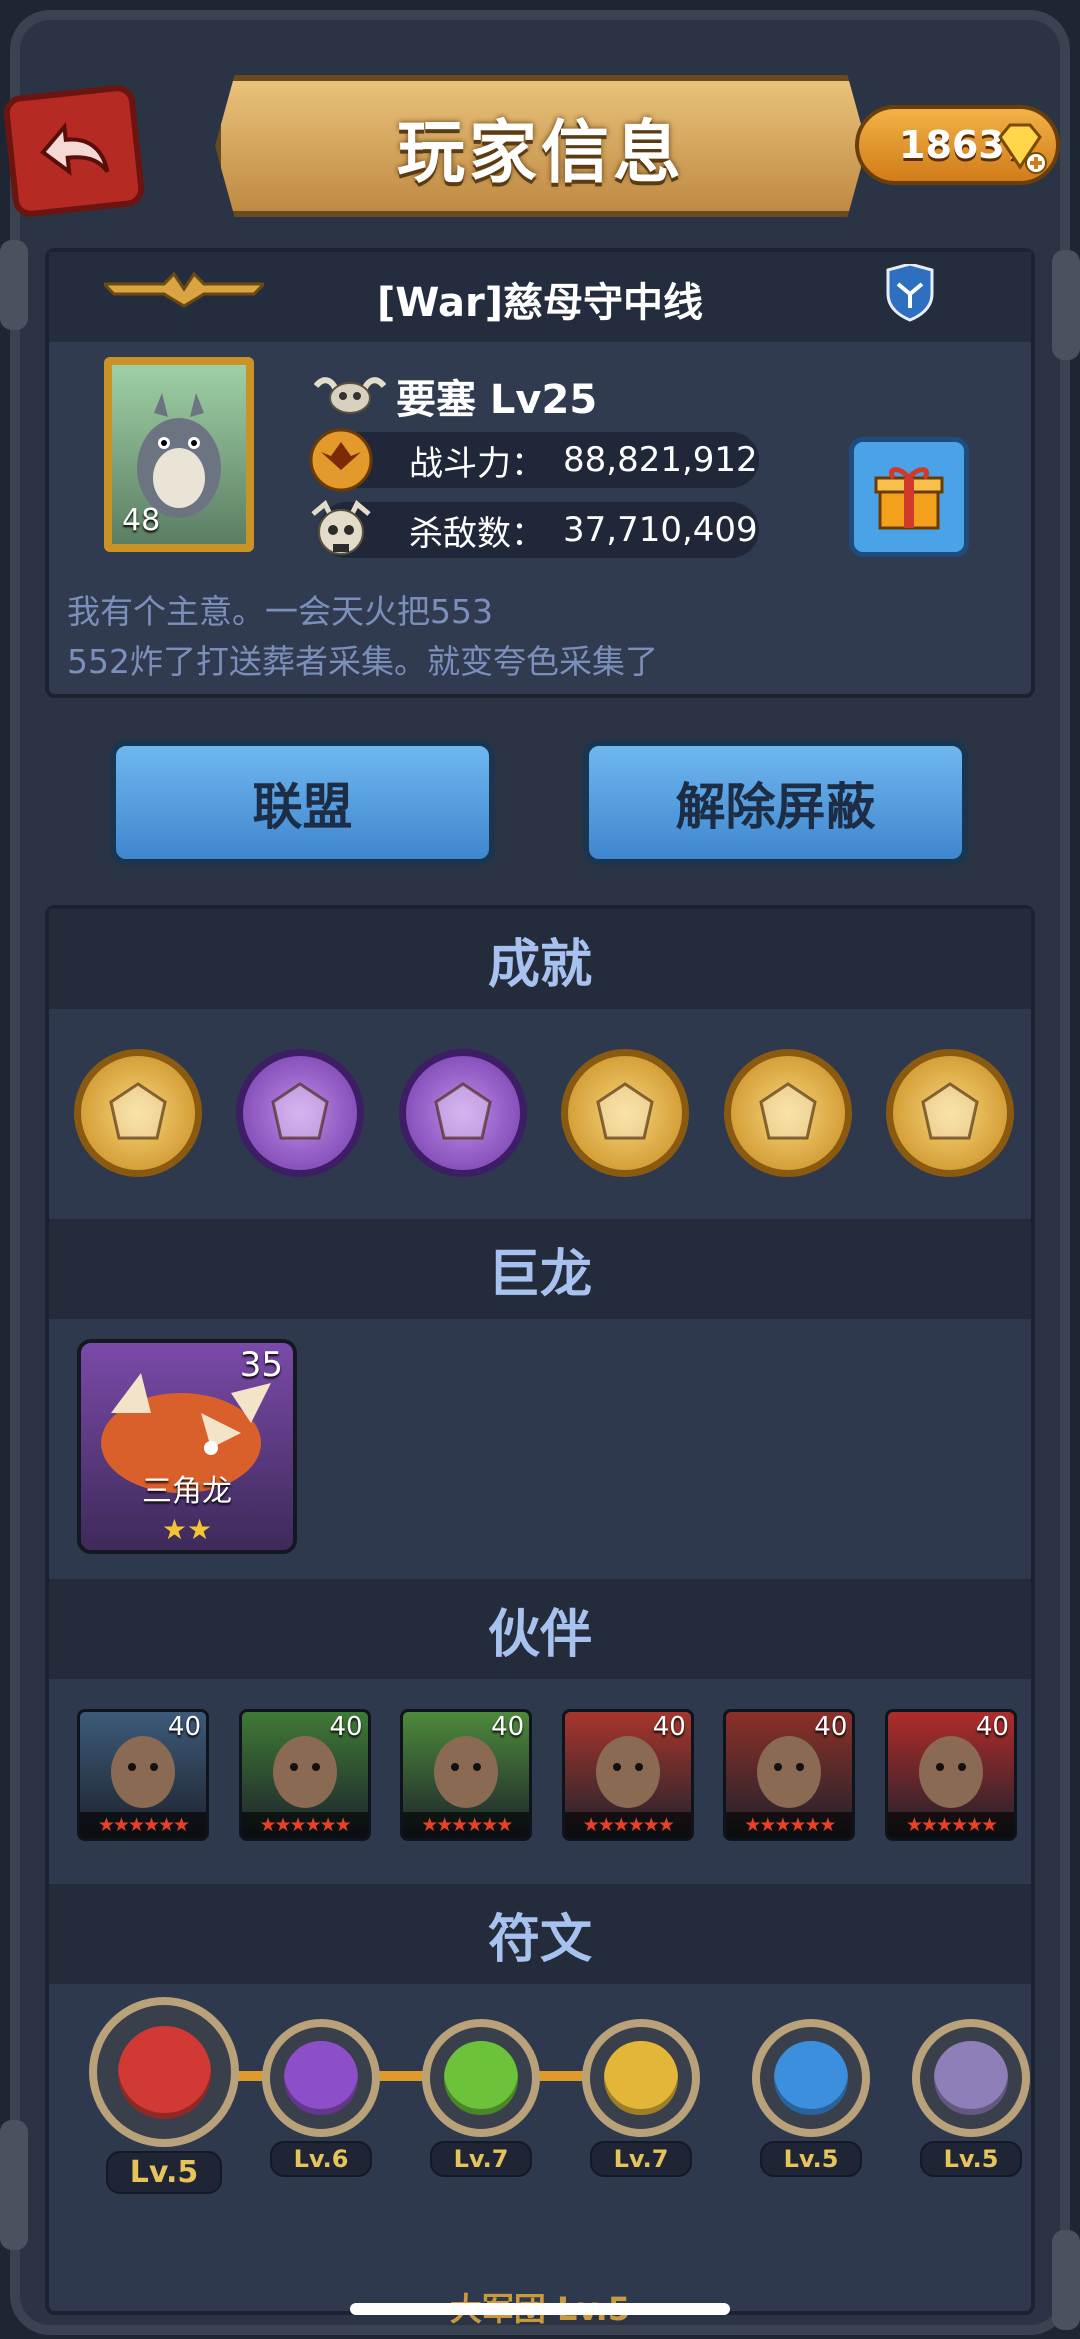 This screenshot has width=1080, height=2339. I want to click on dragon-name: 三角龙, so click(187, 1491).